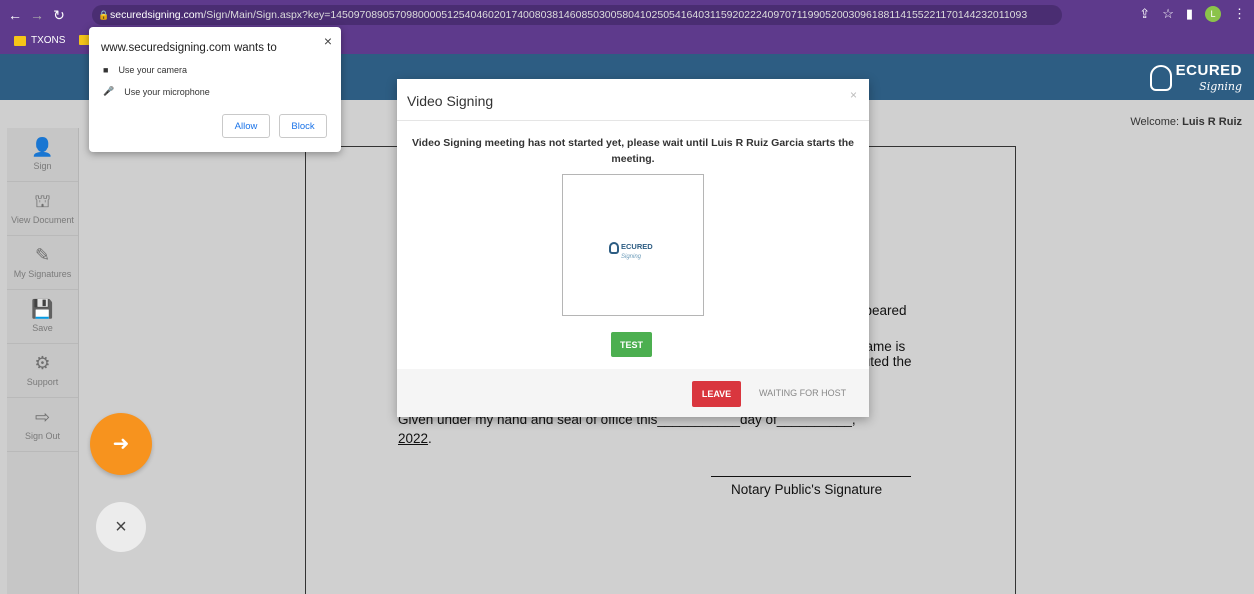  I want to click on doc-year: 2022, so click(413, 438).